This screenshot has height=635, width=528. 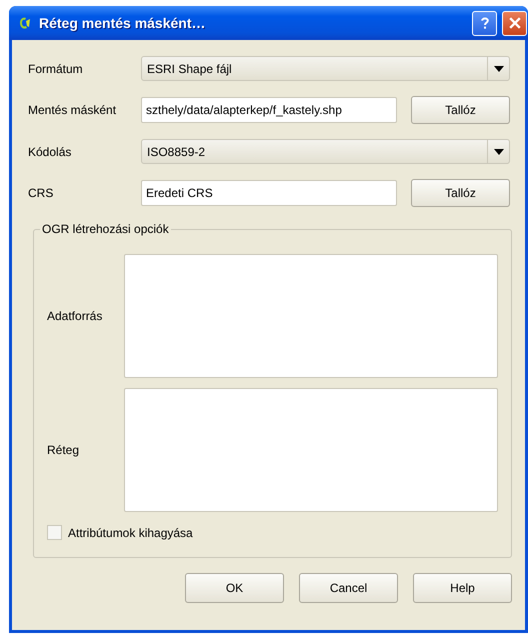 What do you see at coordinates (41, 193) in the screenshot?
I see `field-label: CRS` at bounding box center [41, 193].